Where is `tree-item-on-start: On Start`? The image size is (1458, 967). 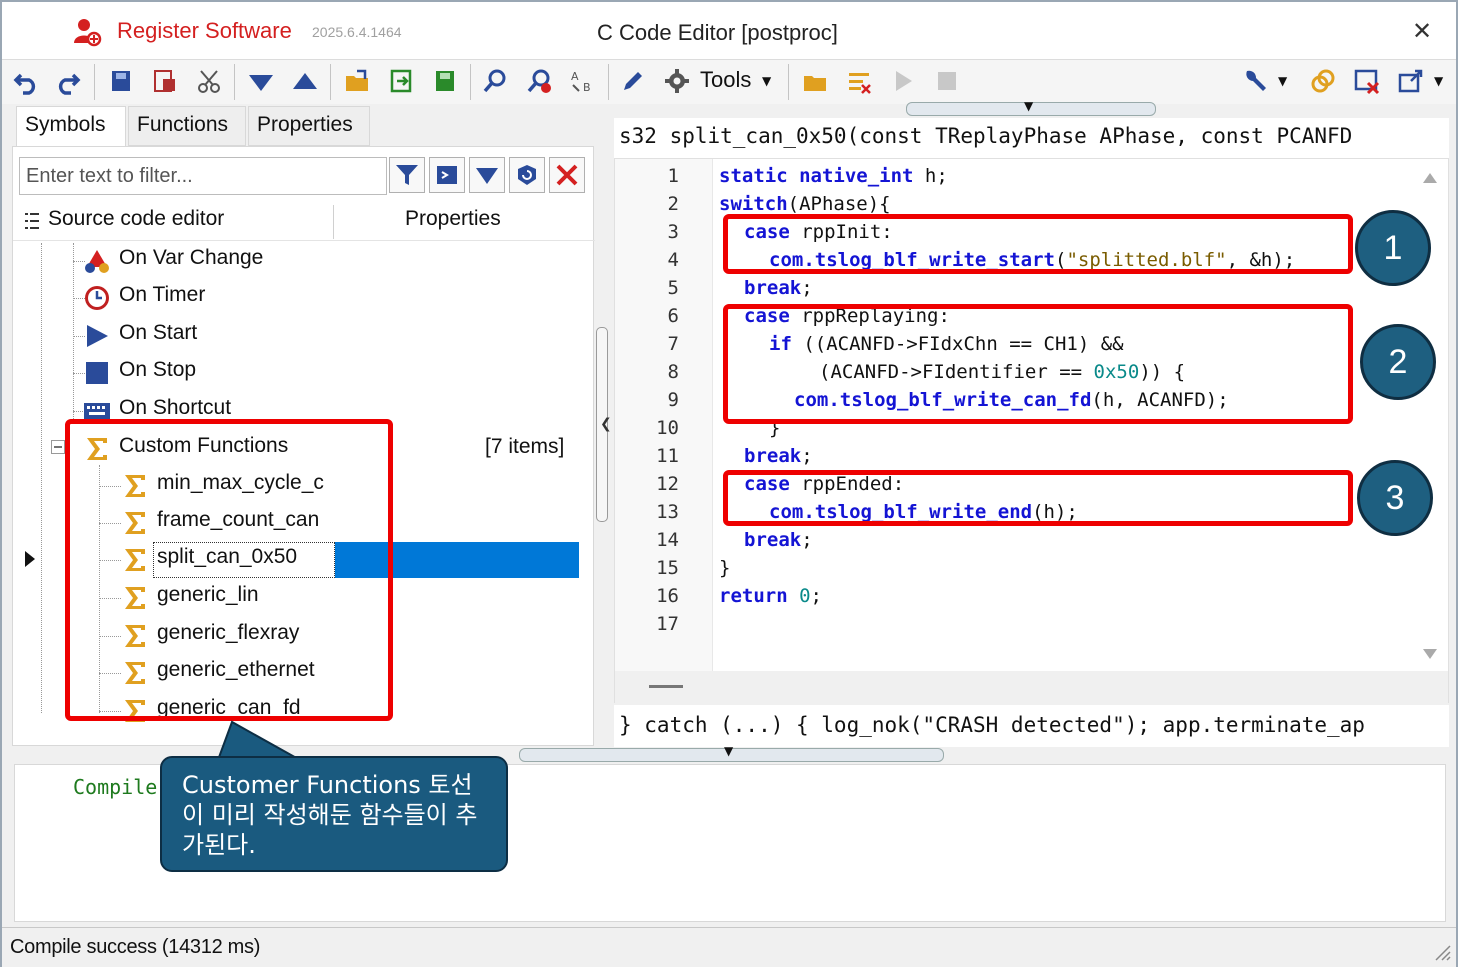
tree-item-on-start: On Start is located at coordinates (293, 336).